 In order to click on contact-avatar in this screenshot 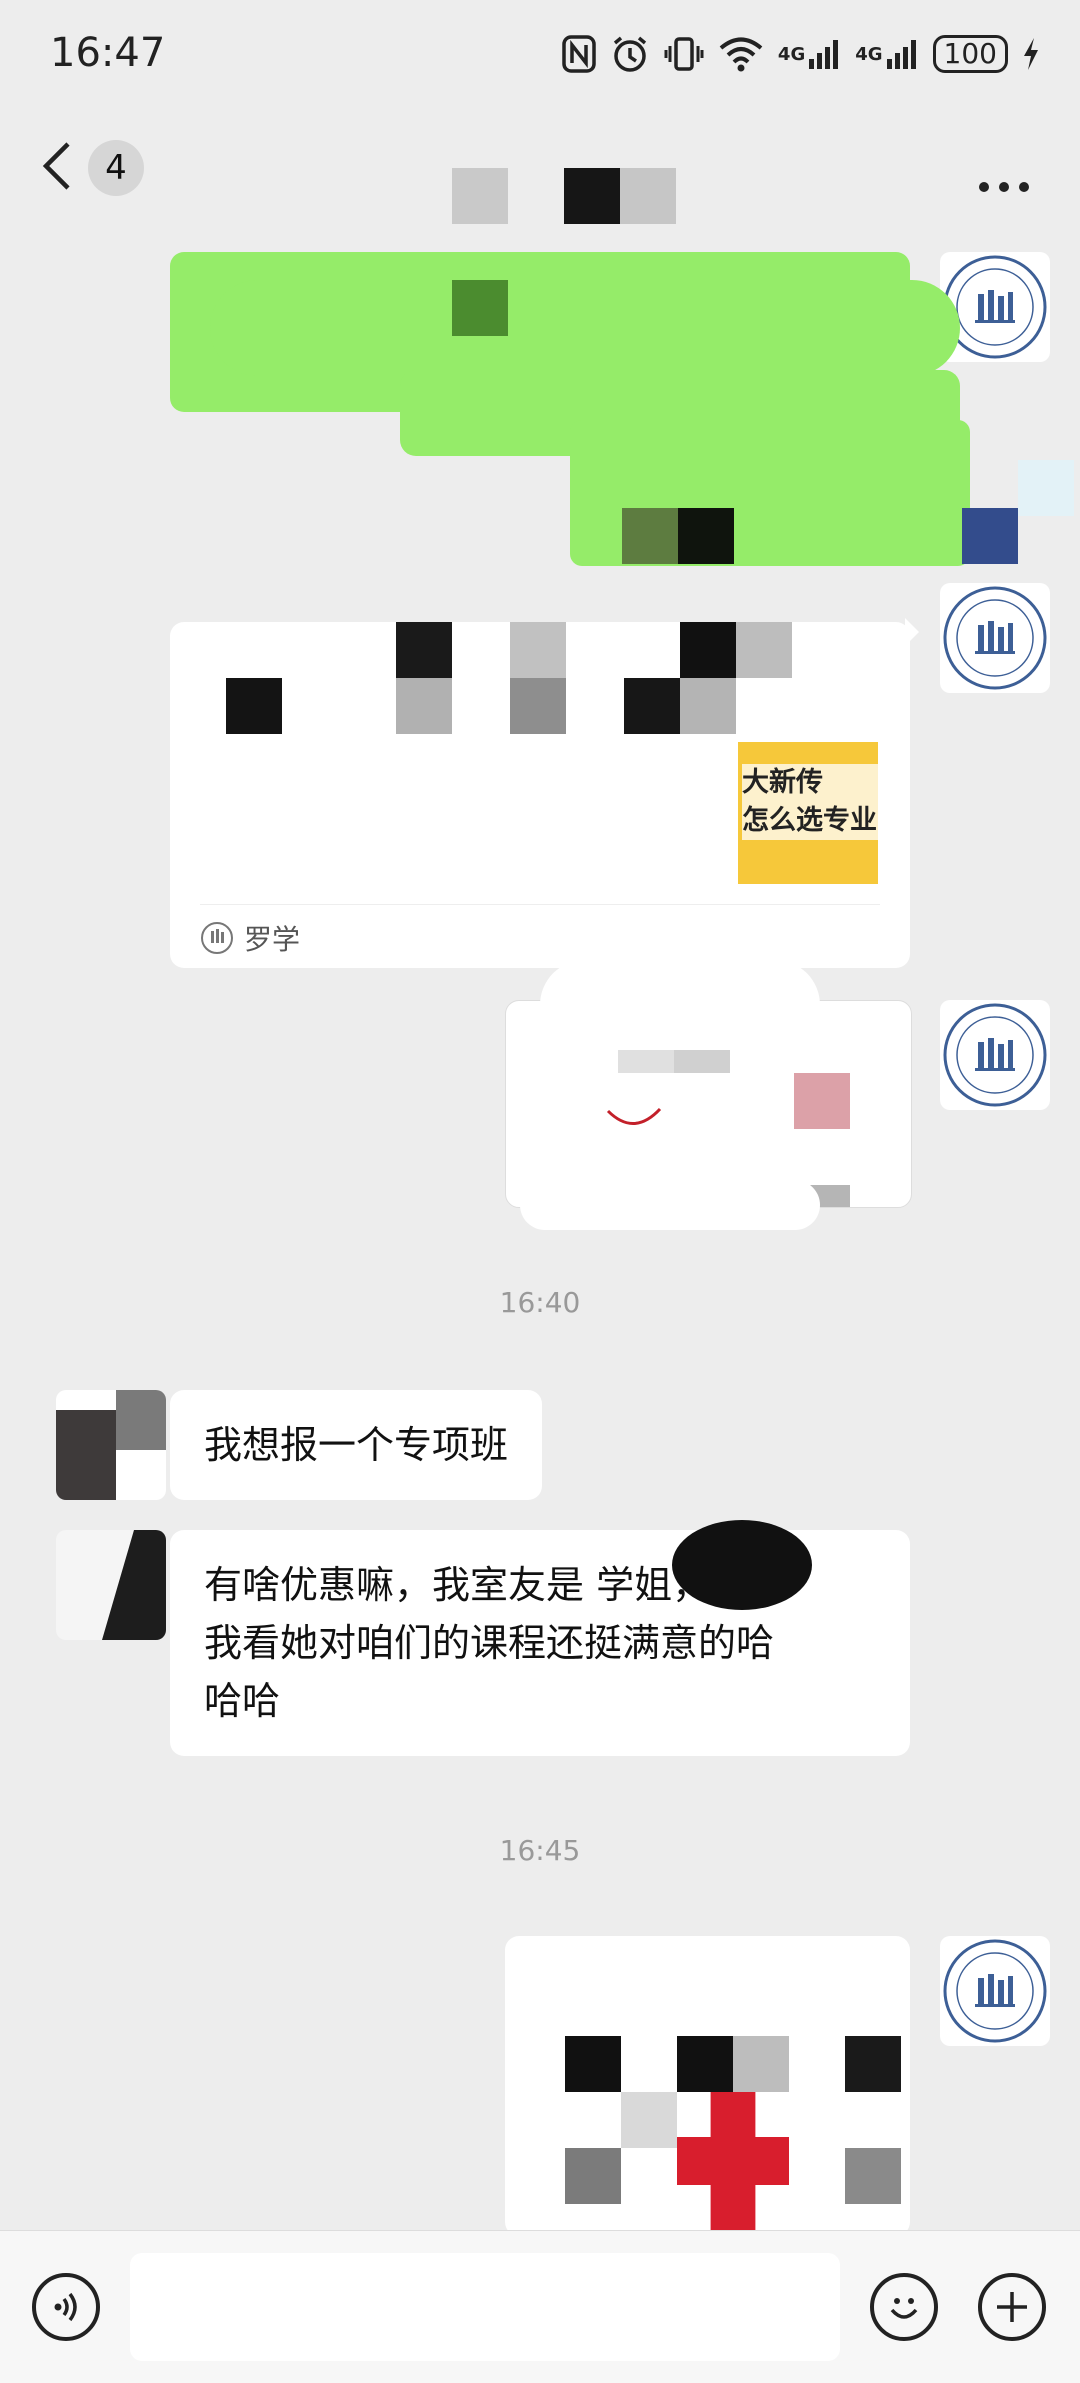, I will do `click(111, 1445)`.